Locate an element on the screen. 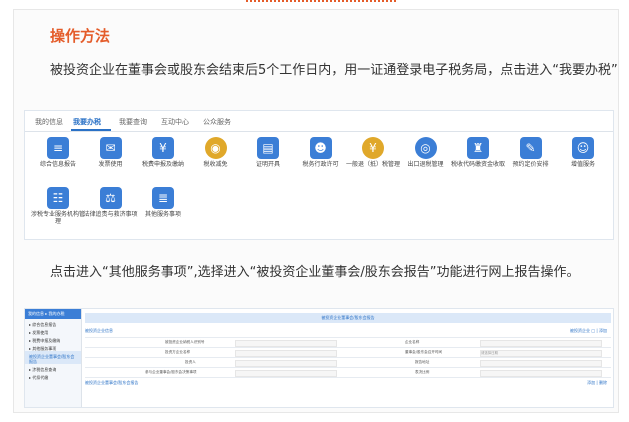  service-item: ✉ 发票使用 is located at coordinates (111, 152).